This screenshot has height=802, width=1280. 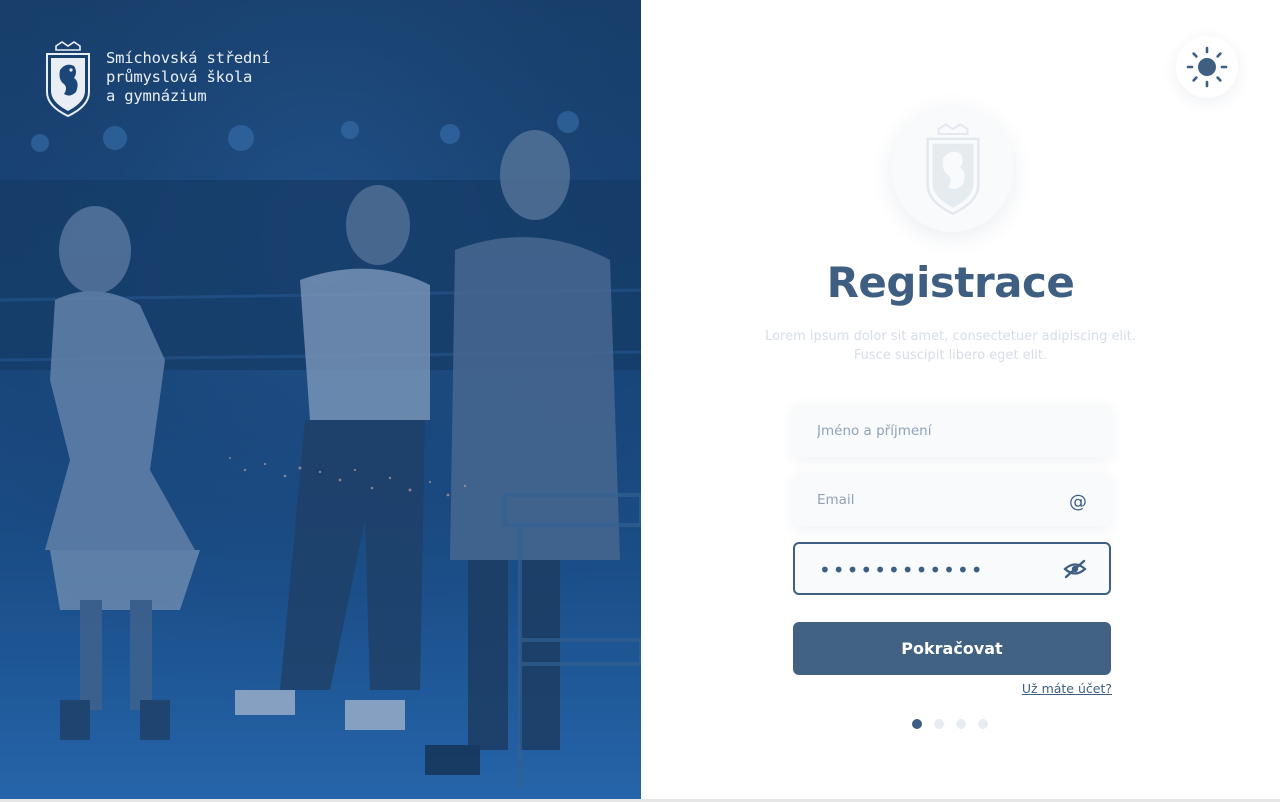 I want to click on step-indicator, so click(x=950, y=724).